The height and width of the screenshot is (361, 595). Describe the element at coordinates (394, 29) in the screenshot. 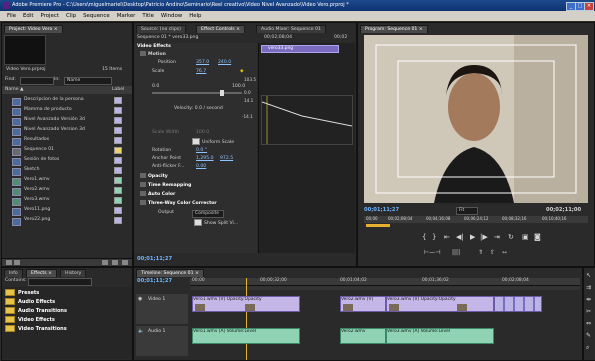

I see `tab-program: Program: Sequence 01 ×` at that location.